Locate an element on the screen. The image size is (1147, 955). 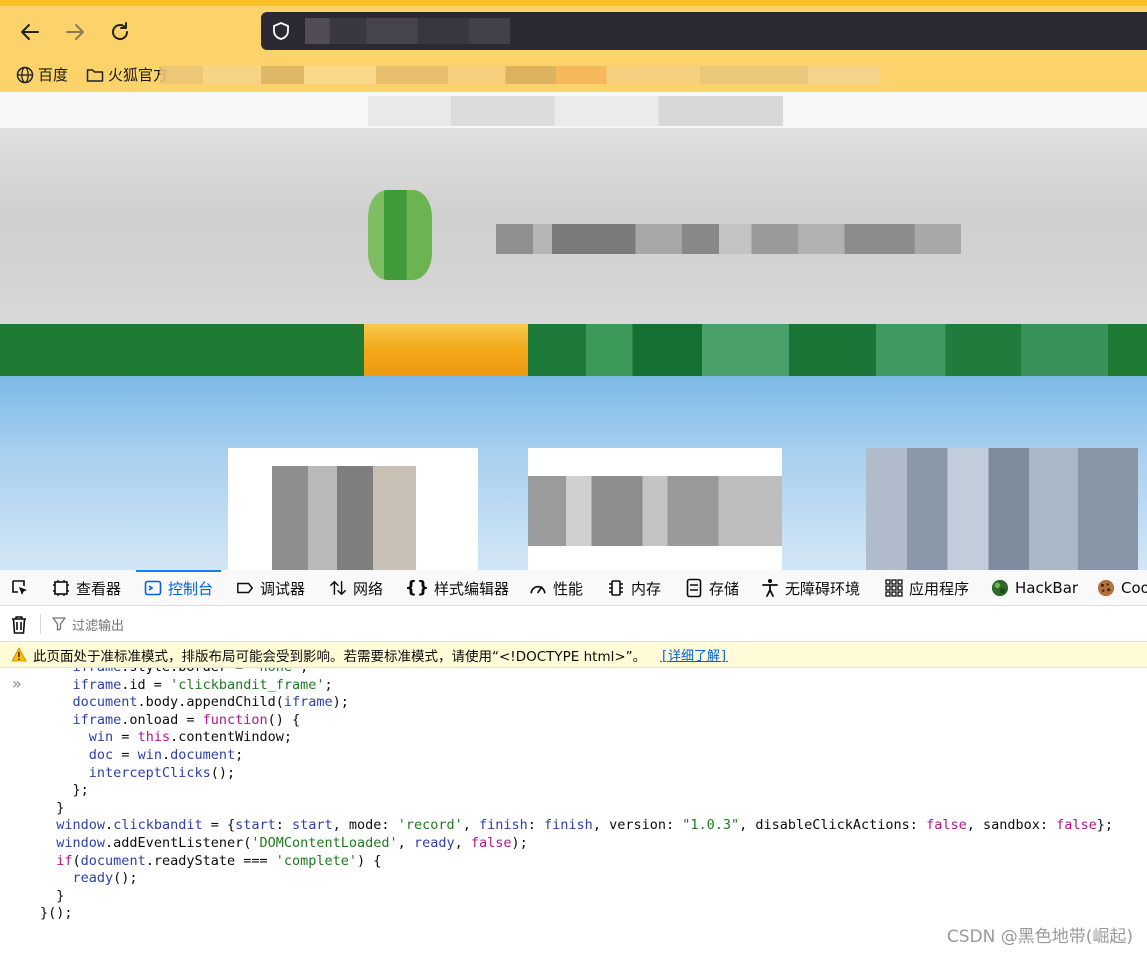
back-arrow-icon is located at coordinates (30, 32).